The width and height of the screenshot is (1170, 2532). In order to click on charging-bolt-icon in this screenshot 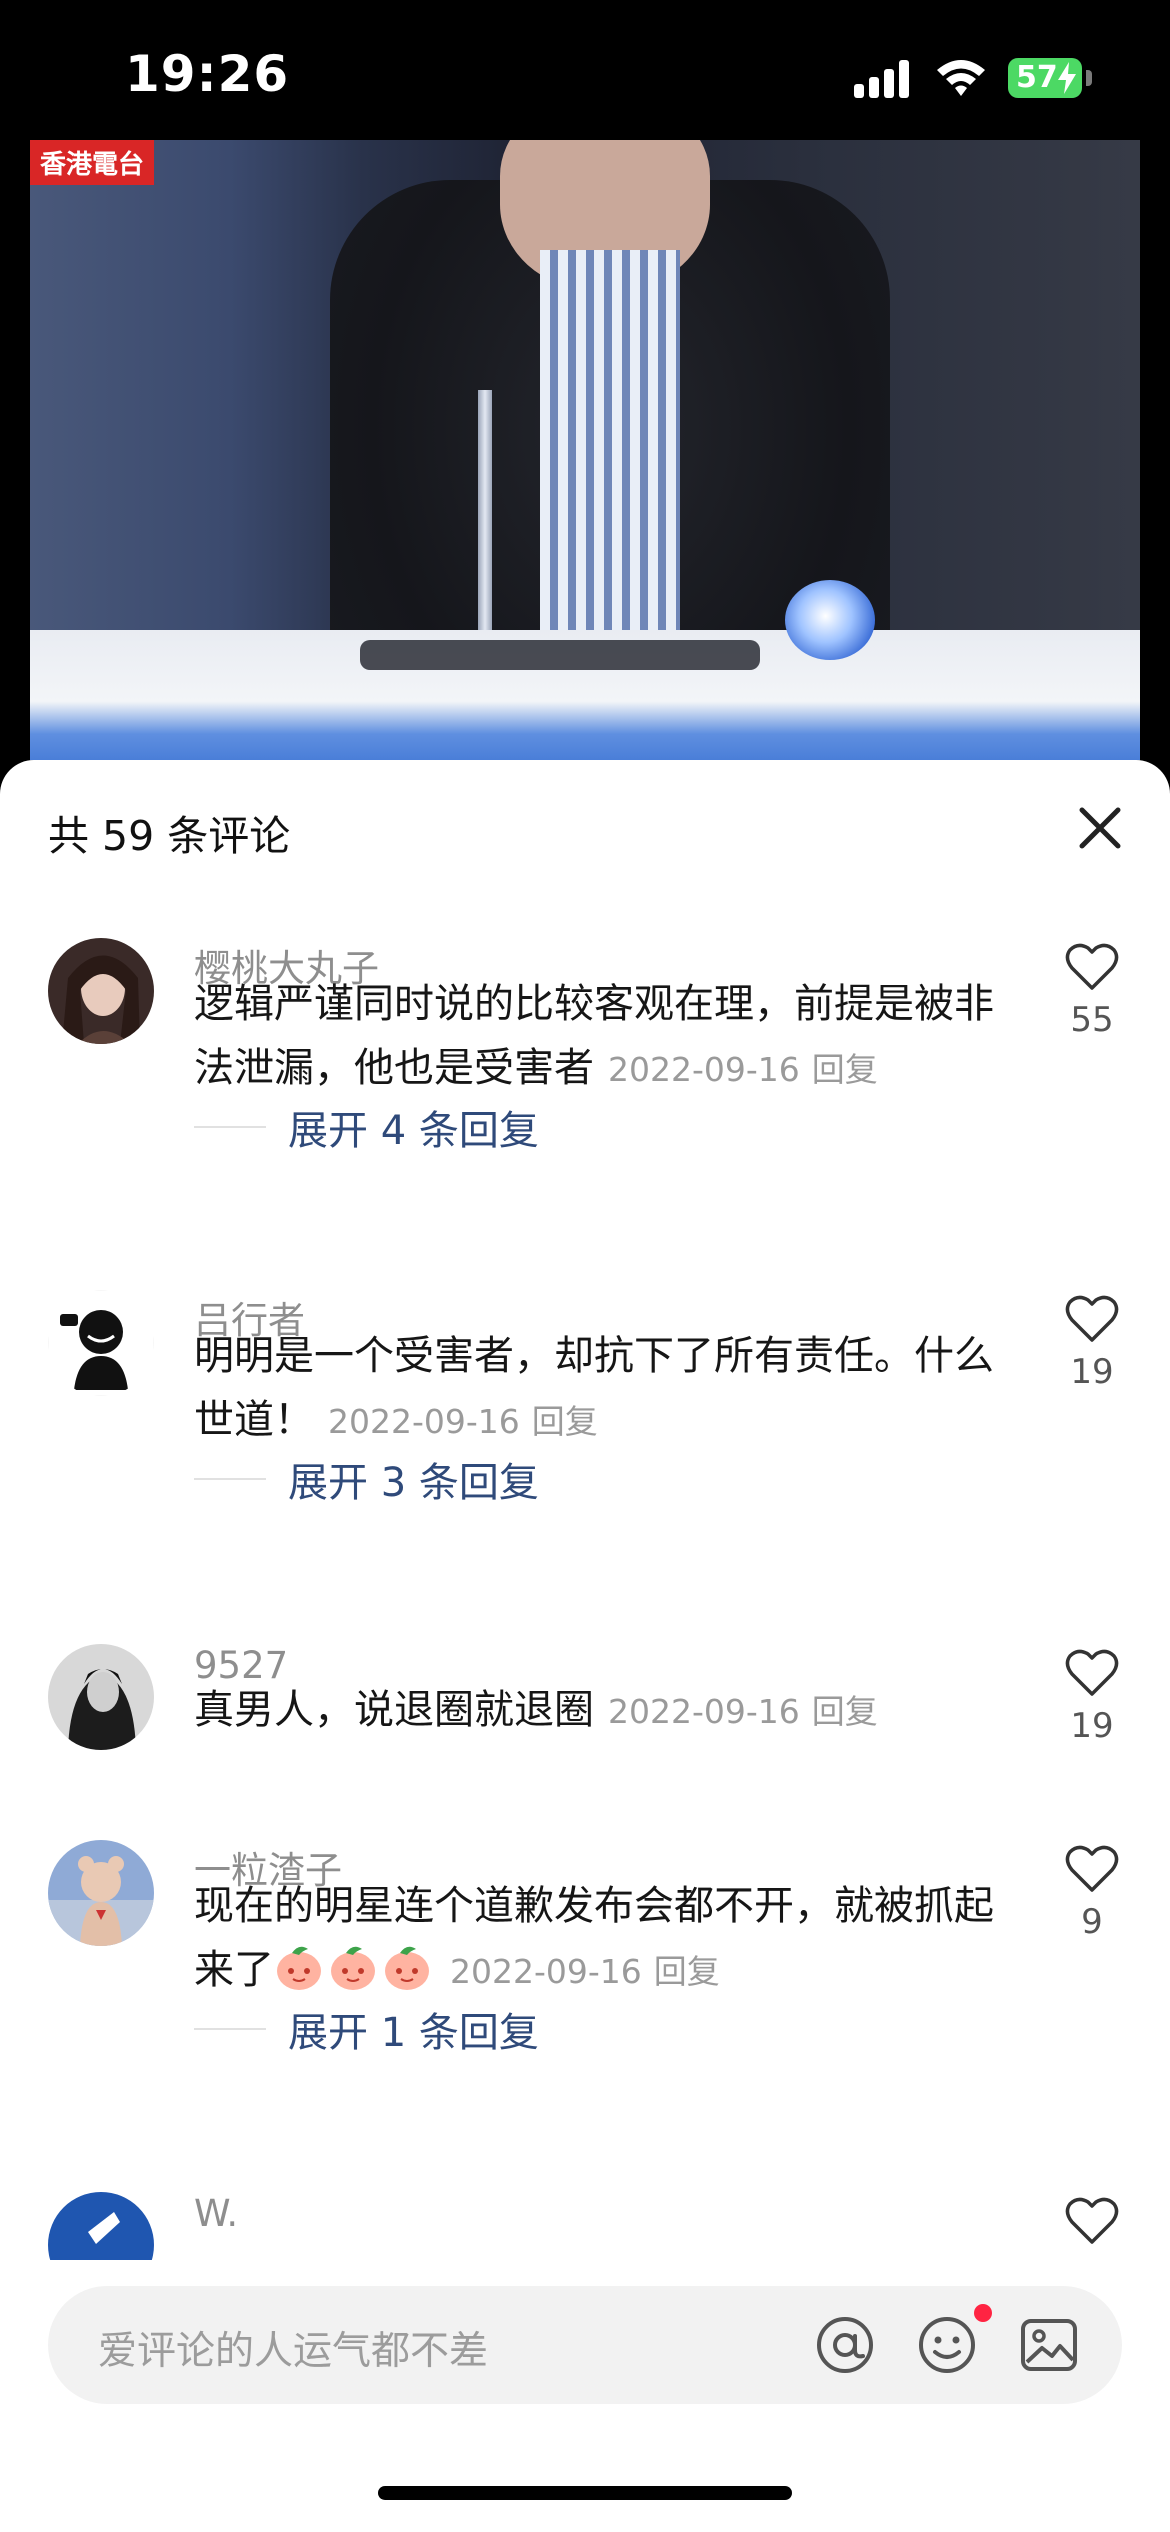, I will do `click(1067, 78)`.